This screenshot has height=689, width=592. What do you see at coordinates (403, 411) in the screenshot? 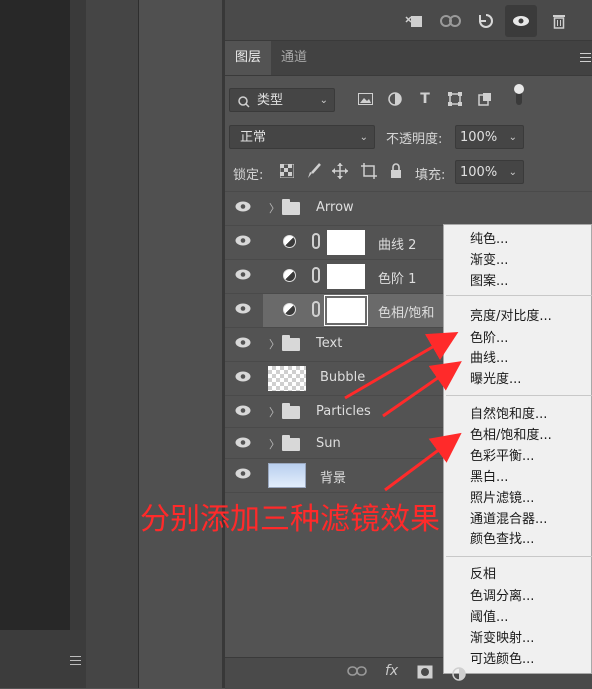
I see `annotation-arrows` at bounding box center [403, 411].